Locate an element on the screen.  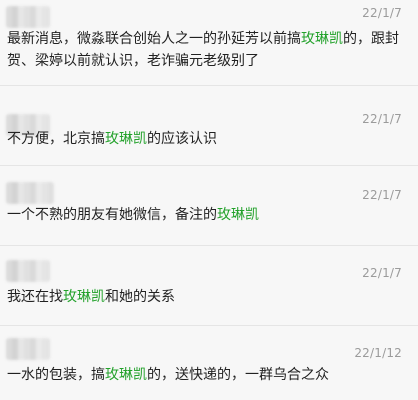
comment-text: 一水的包装，搞玫琳凯的，送快递的，一群乌合之众 is located at coordinates (207, 375).